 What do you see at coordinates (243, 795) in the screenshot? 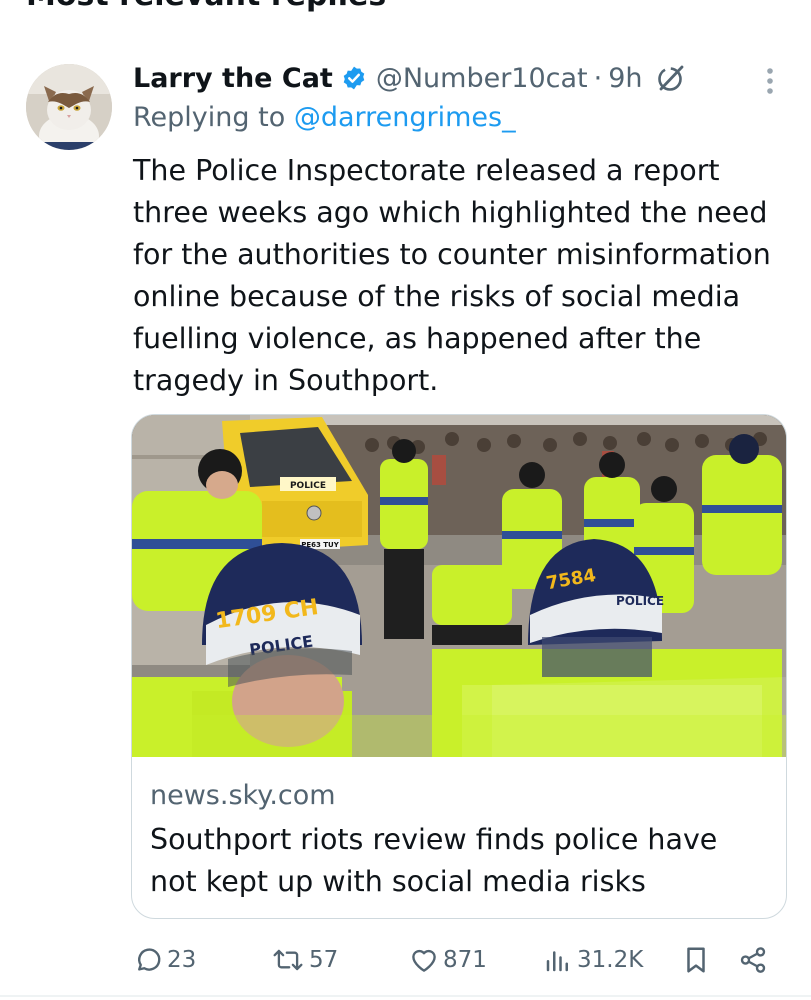
I see `card-domain: news.sky.com` at bounding box center [243, 795].